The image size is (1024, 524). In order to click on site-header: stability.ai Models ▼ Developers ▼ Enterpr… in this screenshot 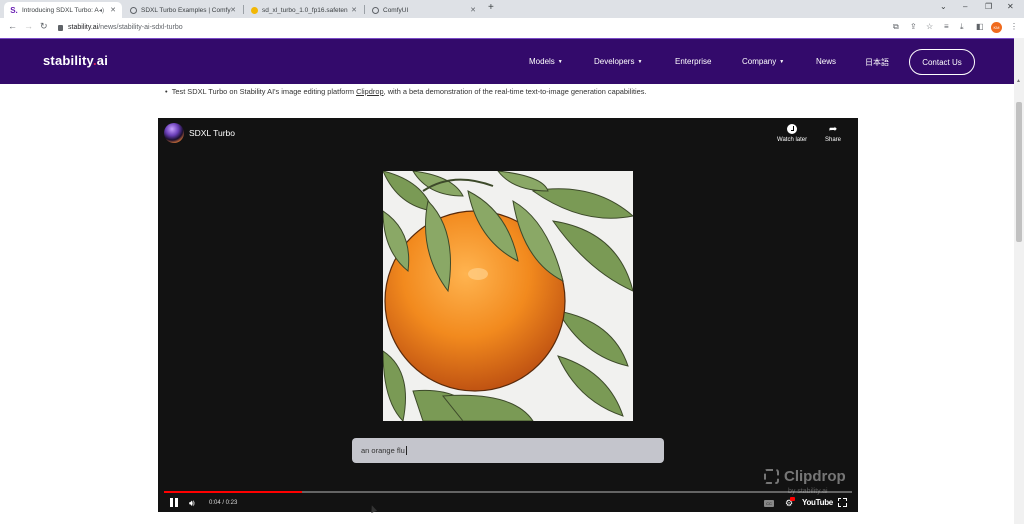, I will do `click(507, 61)`.